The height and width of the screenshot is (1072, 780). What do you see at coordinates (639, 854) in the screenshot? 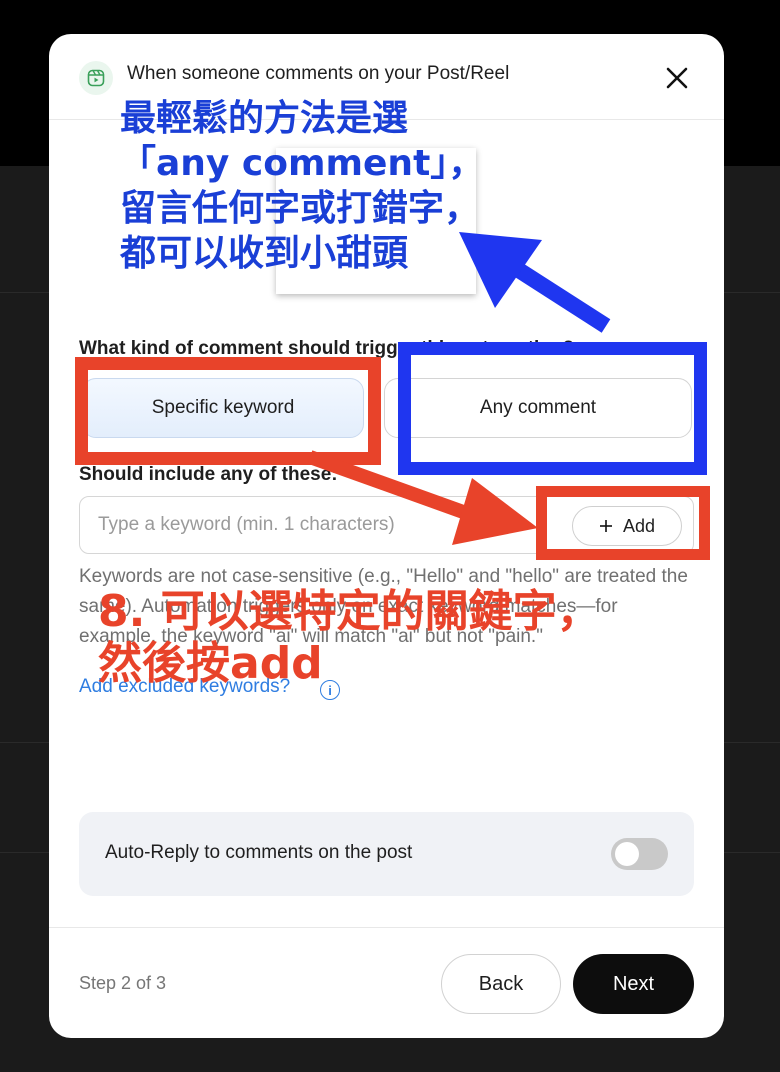
I see `auto-reply-toggle` at bounding box center [639, 854].